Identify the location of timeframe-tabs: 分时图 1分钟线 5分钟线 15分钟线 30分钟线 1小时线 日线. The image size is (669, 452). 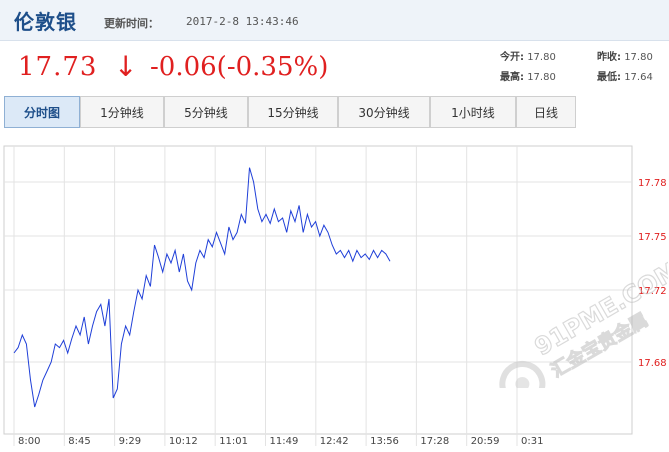
(334, 113).